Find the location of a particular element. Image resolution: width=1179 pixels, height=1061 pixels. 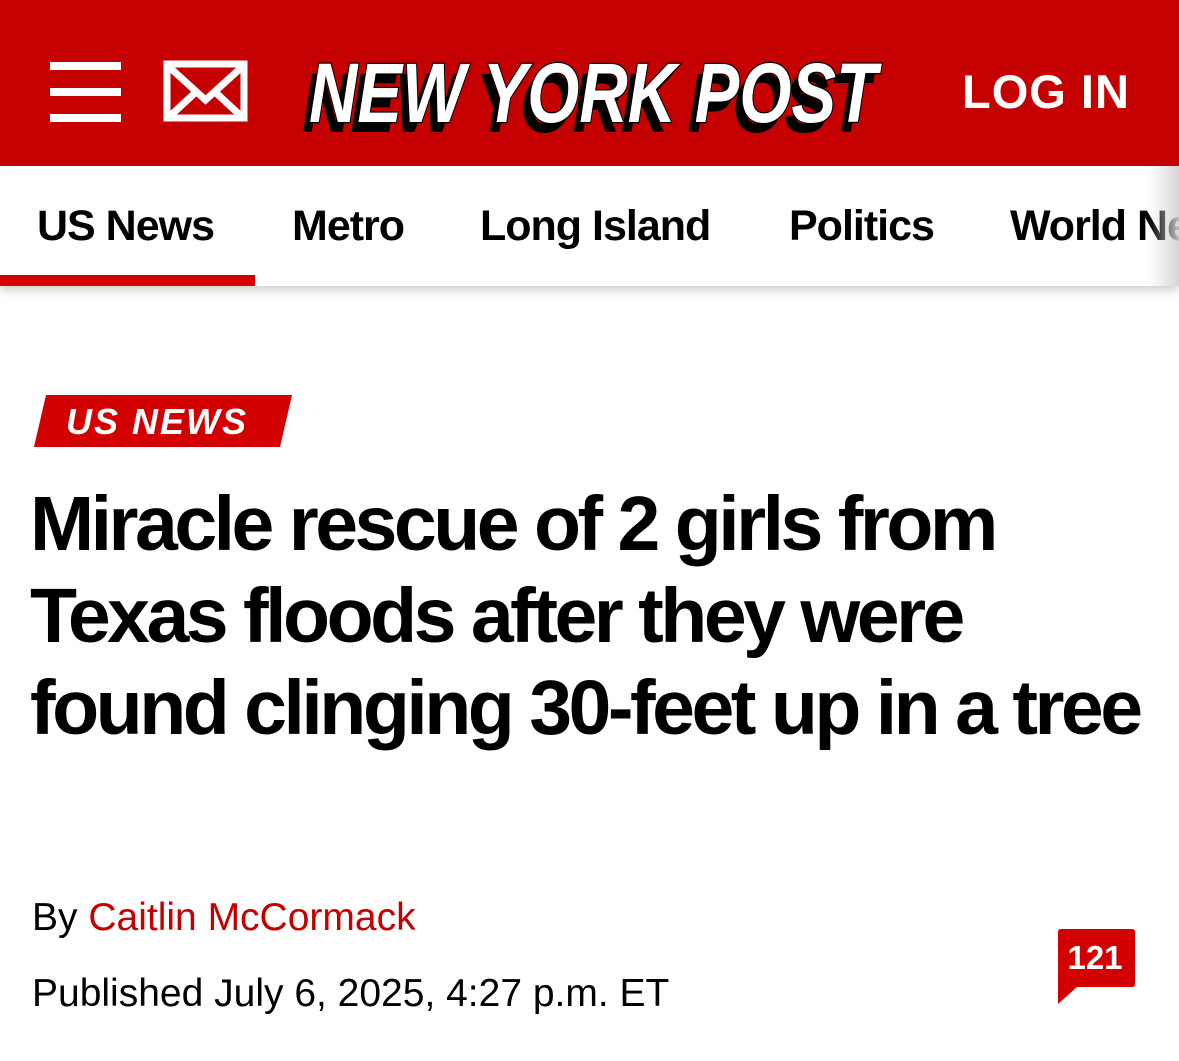

login-button: LOG IN is located at coordinates (1046, 92).